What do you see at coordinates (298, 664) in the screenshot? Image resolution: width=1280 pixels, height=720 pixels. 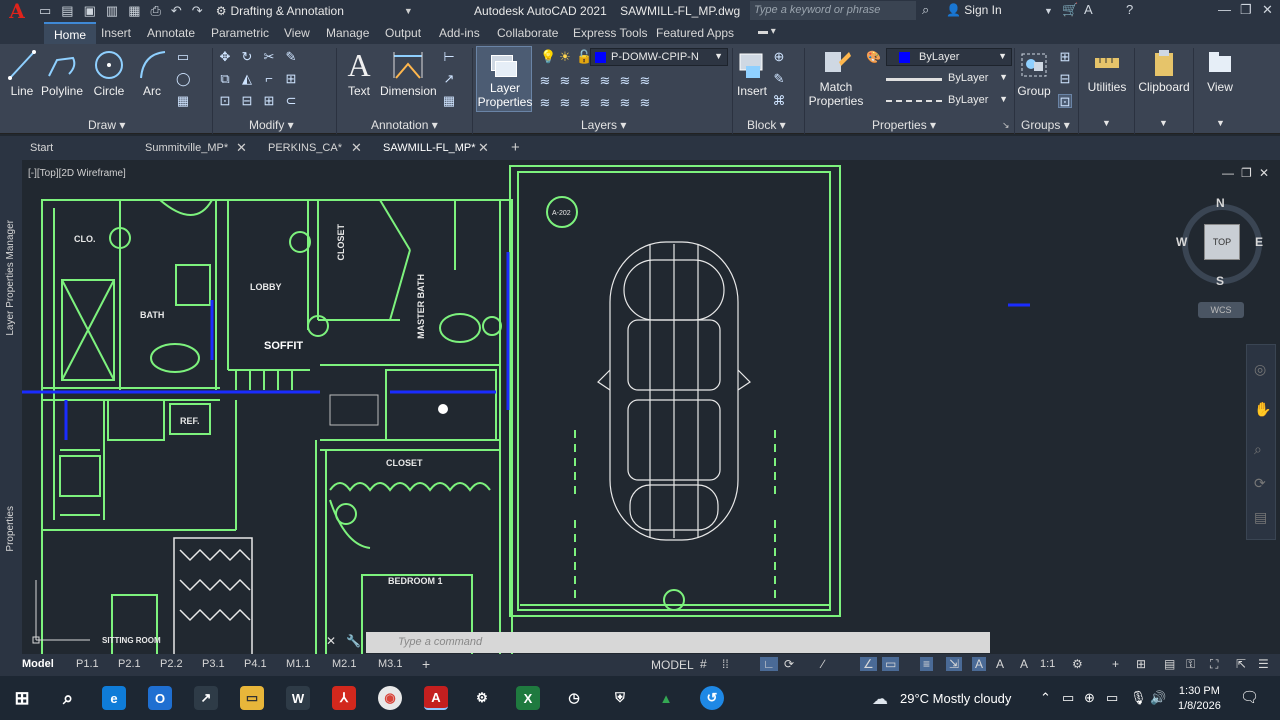 I see `layout-tab-m1-1: M1.1` at bounding box center [298, 664].